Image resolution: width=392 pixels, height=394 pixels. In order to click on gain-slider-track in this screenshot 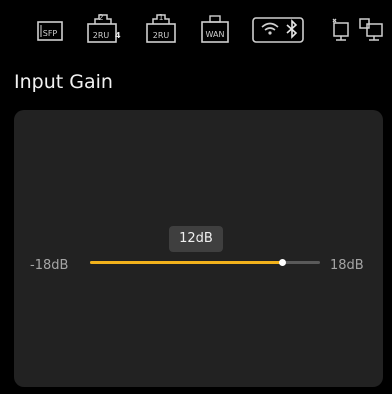, I will do `click(205, 262)`.